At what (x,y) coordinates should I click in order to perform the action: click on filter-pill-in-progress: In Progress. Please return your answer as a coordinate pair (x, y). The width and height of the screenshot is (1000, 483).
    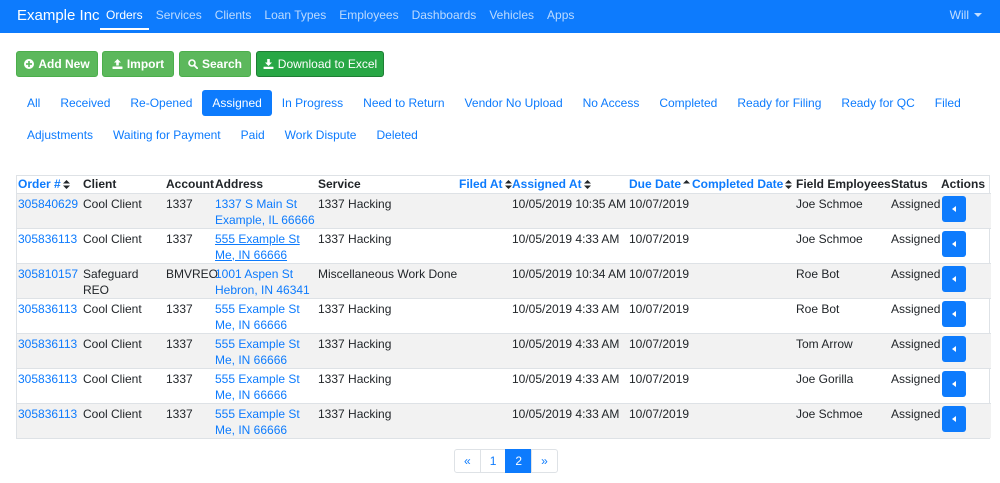
    Looking at the image, I should click on (312, 103).